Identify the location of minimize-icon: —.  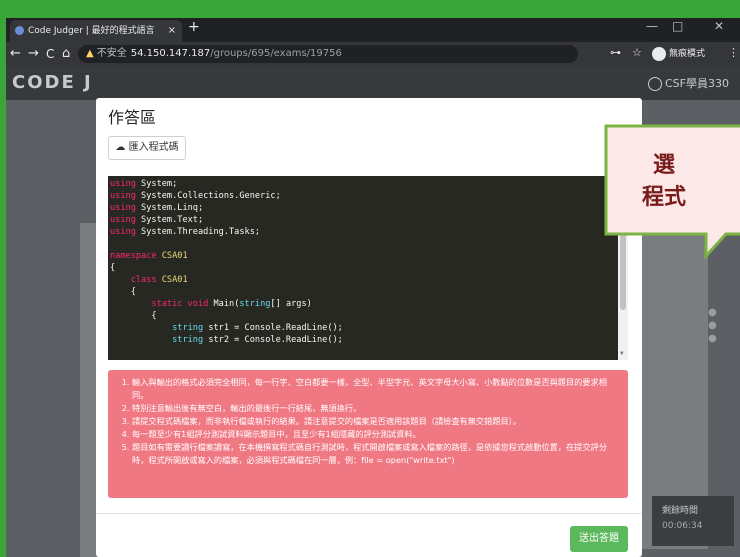
(652, 26).